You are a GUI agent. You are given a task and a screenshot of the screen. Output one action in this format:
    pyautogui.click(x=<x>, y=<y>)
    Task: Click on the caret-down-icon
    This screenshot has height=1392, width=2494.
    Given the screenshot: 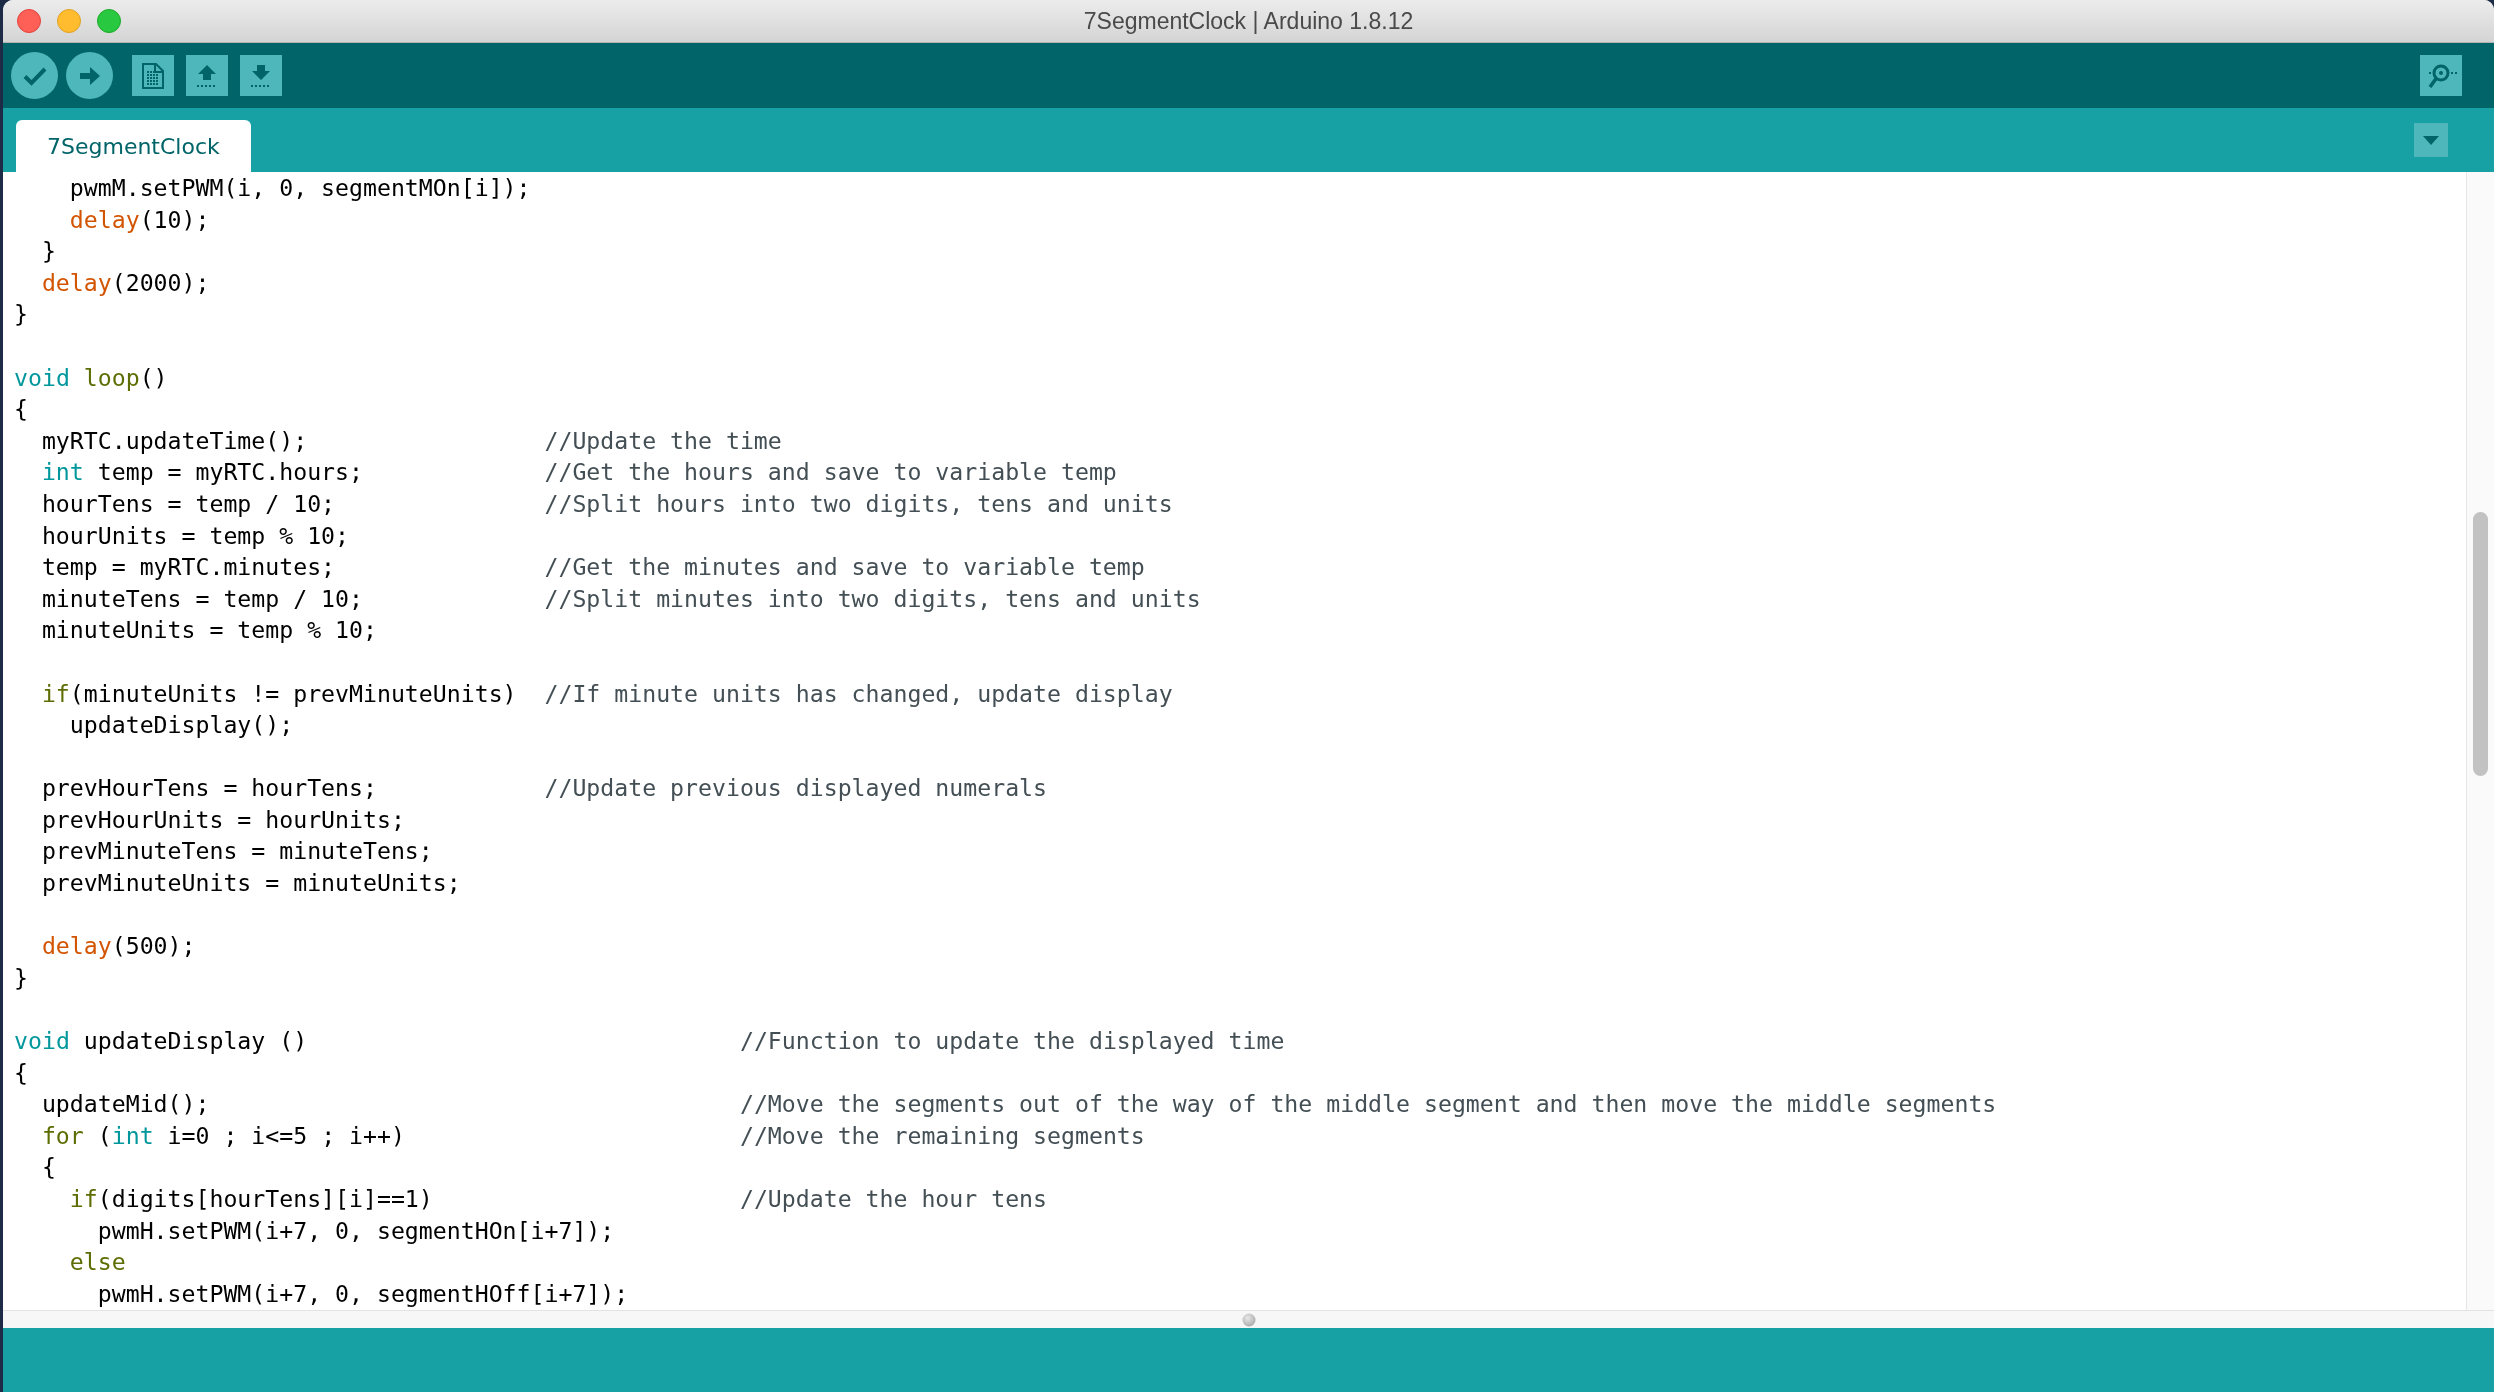 What is the action you would take?
    pyautogui.click(x=2431, y=140)
    